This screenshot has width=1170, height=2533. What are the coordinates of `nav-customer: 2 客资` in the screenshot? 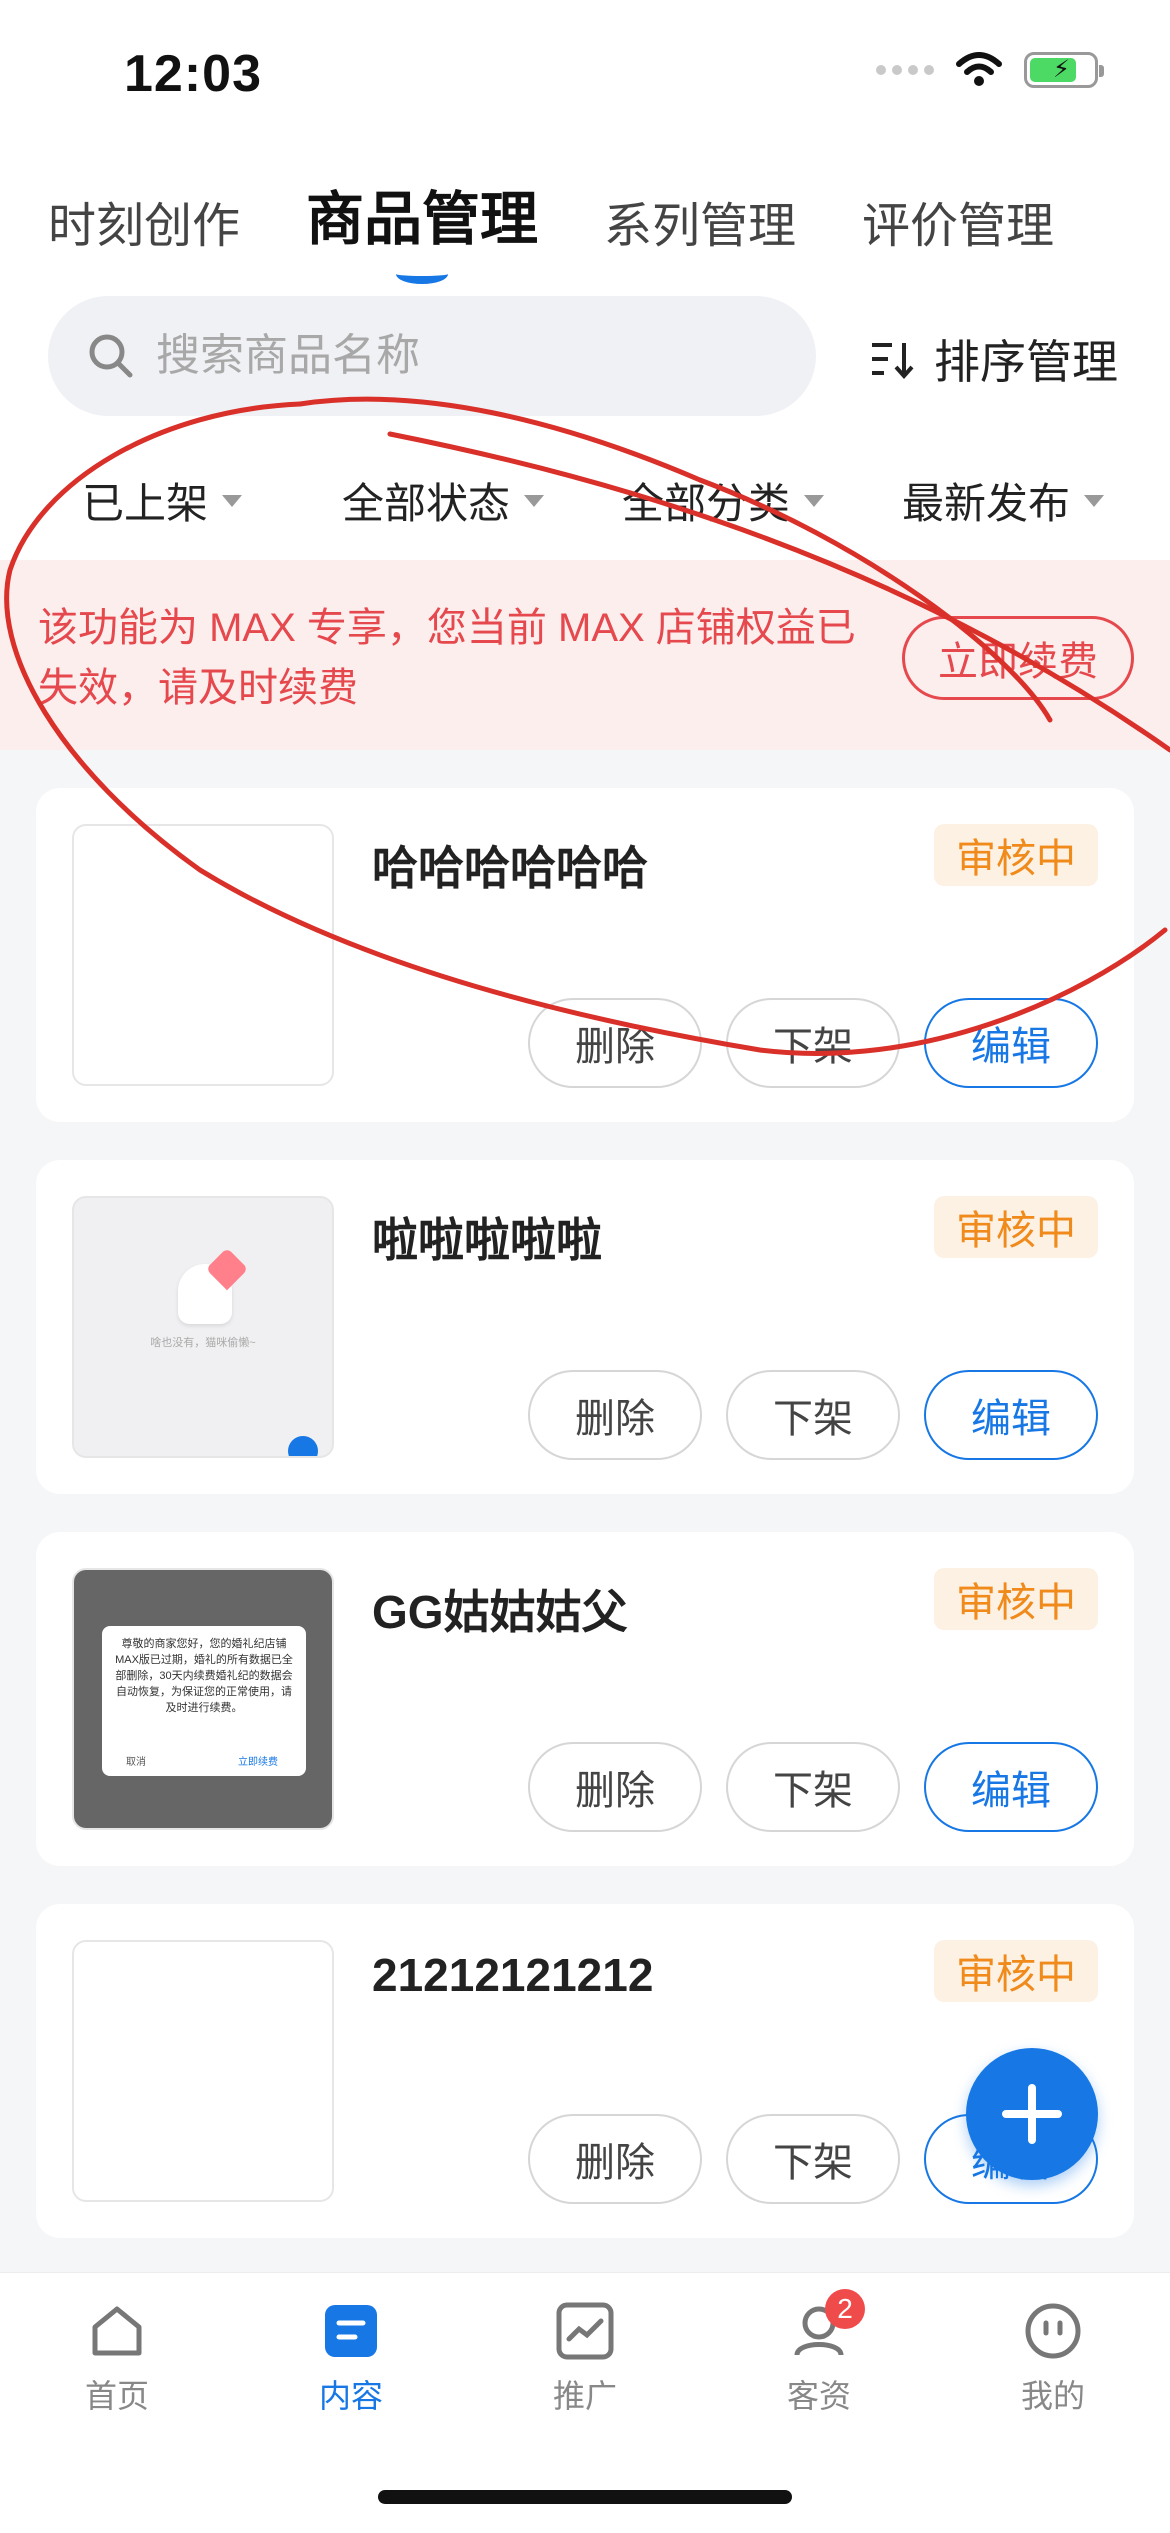 It's located at (819, 2353).